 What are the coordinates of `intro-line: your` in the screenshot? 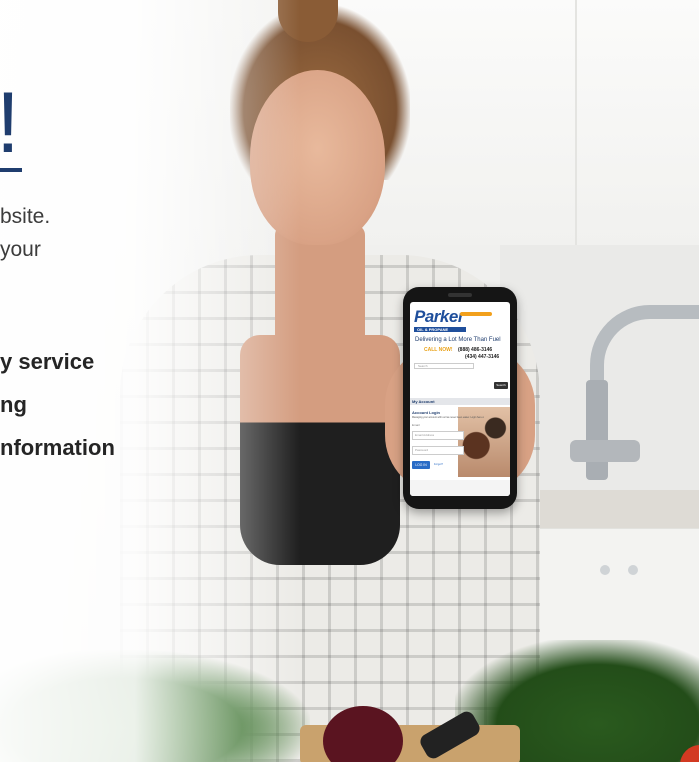 It's located at (20, 249).